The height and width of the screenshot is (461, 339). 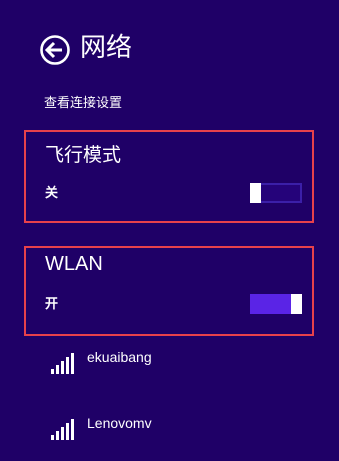 What do you see at coordinates (276, 193) in the screenshot?
I see `airplane-mode-toggle` at bounding box center [276, 193].